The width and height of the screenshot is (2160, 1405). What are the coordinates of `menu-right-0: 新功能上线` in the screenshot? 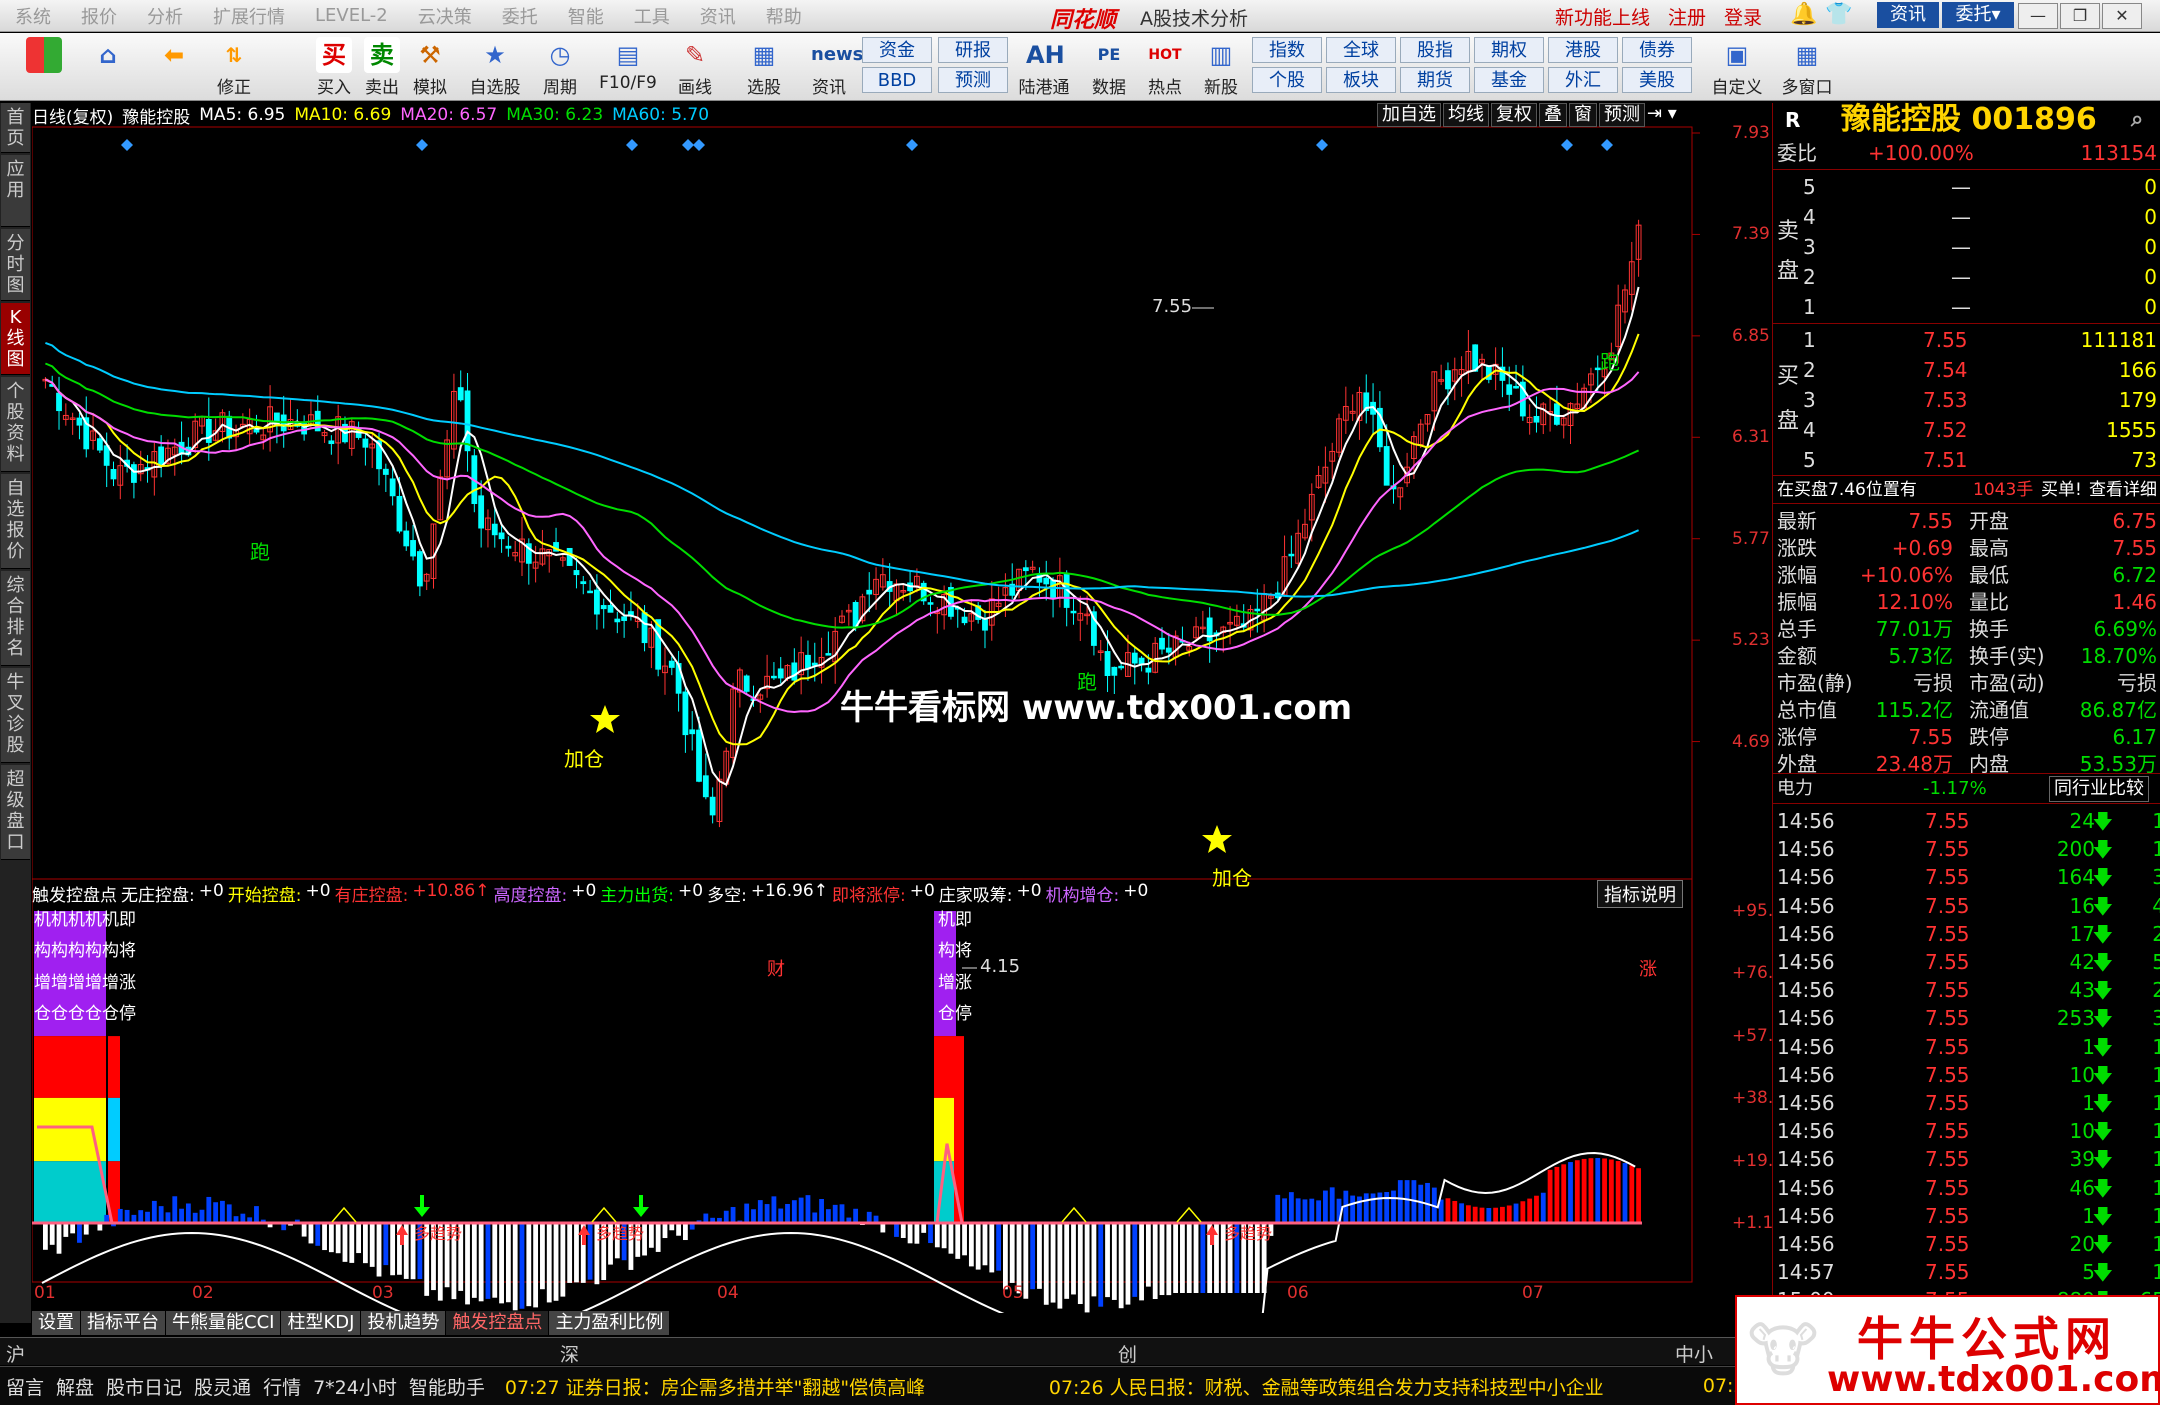 It's located at (1602, 16).